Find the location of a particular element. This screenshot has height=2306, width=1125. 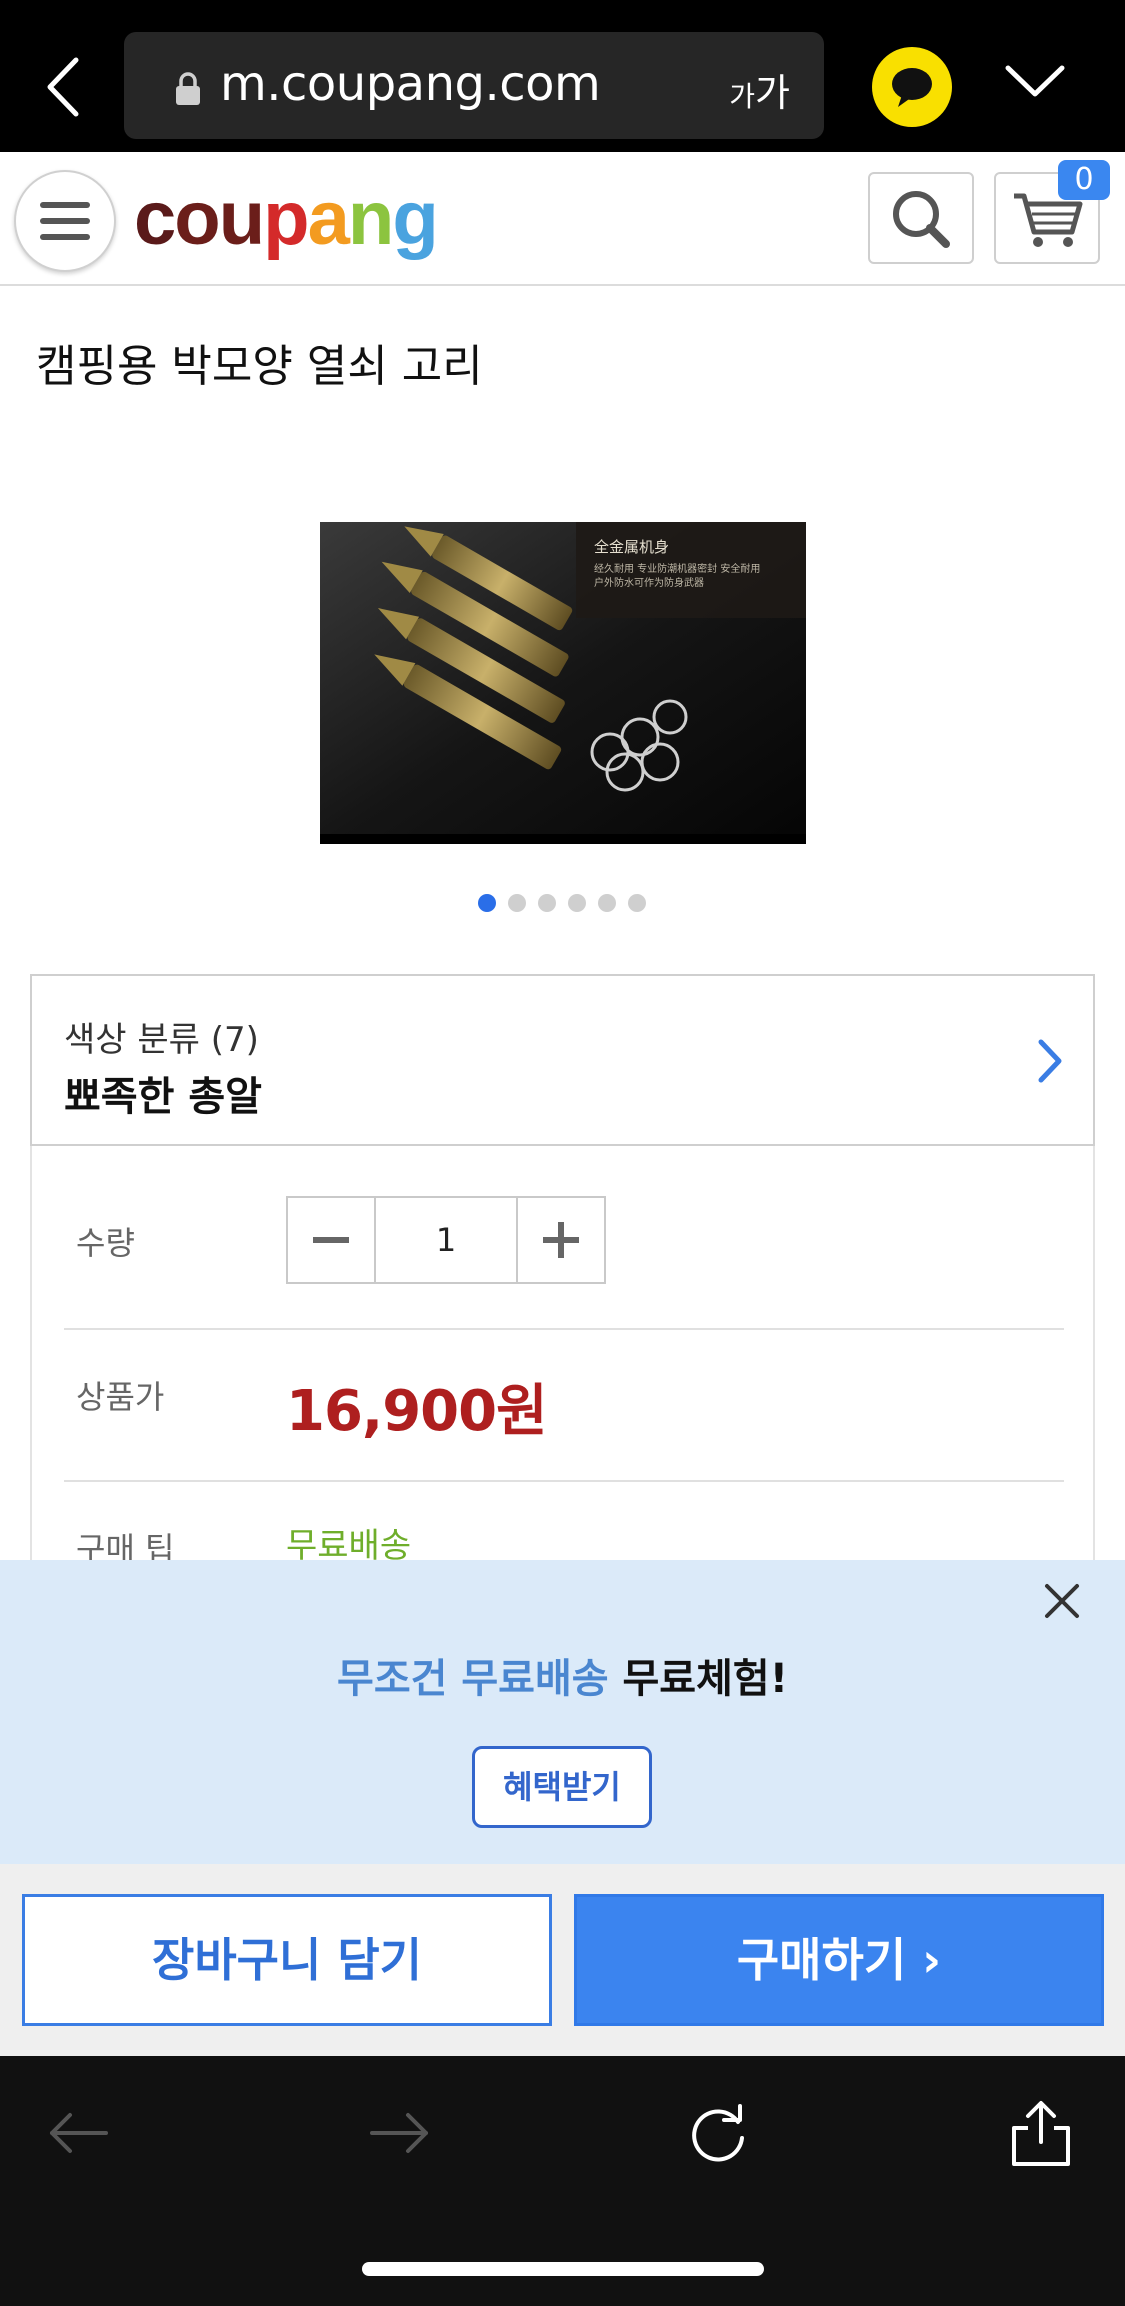

site-header: coupang 0 is located at coordinates (562, 219).